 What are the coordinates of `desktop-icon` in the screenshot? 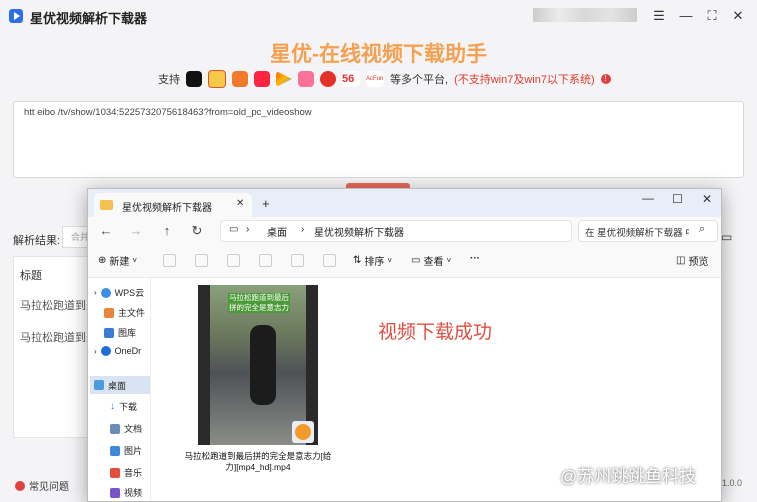 It's located at (99, 385).